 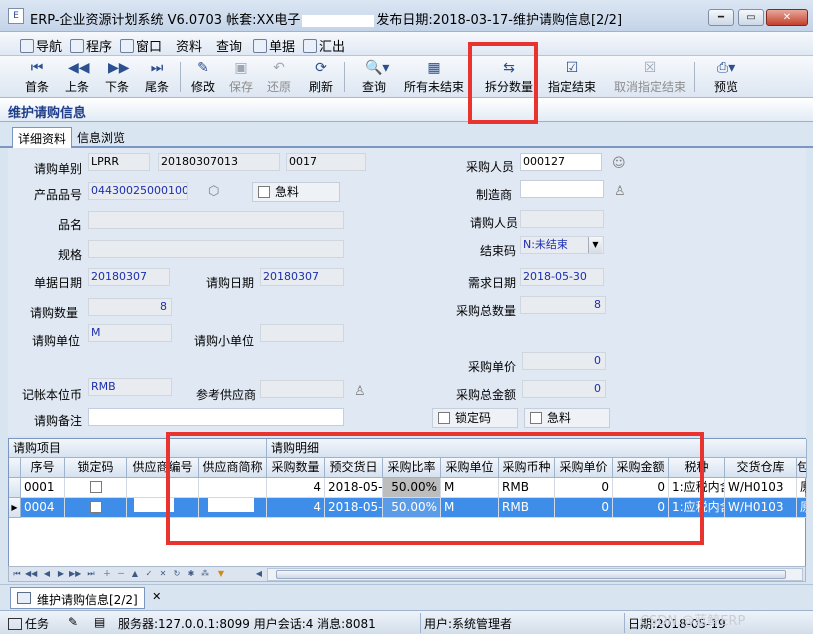 I want to click on preview-button: ⎙▾ 预览, so click(x=726, y=77).